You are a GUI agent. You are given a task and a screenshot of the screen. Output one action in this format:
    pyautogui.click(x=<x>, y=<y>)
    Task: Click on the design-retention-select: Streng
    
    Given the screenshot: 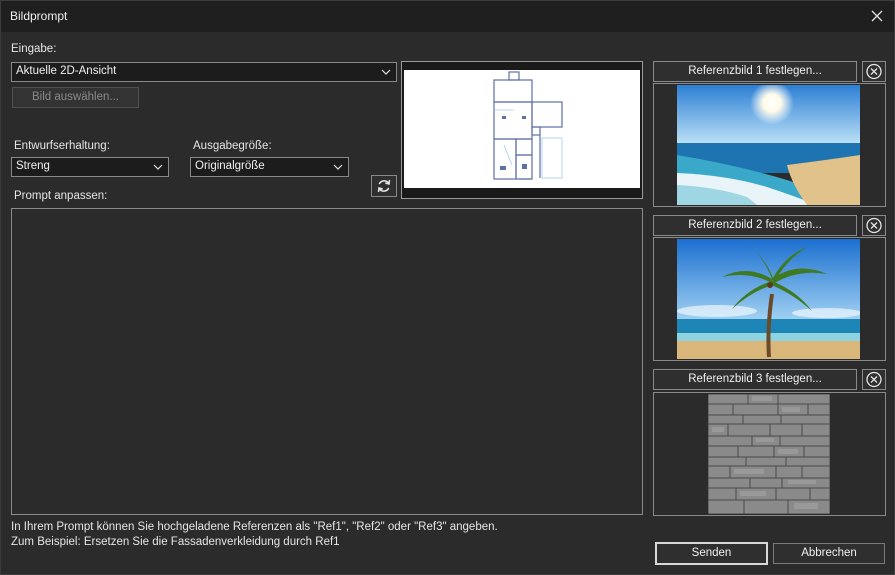 What is the action you would take?
    pyautogui.click(x=90, y=167)
    